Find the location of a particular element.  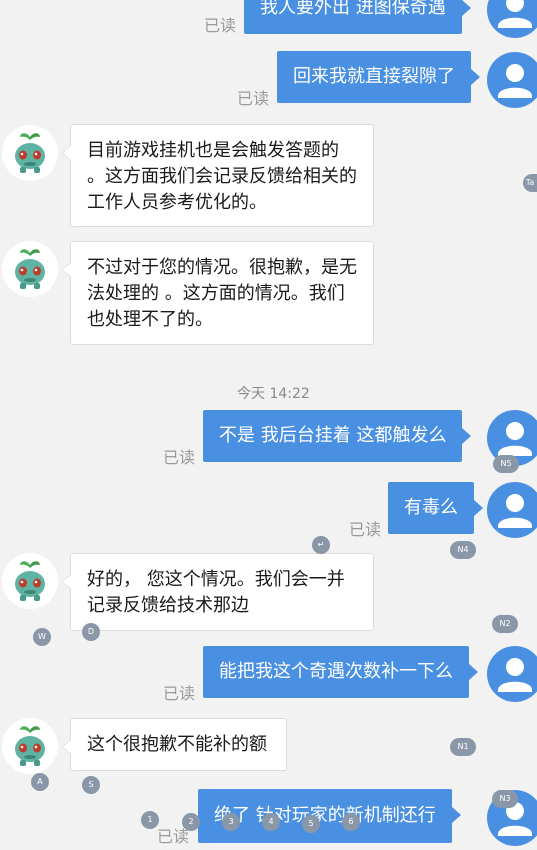

message-bubble: 这个很抱歉不能补的额 is located at coordinates (174, 744).